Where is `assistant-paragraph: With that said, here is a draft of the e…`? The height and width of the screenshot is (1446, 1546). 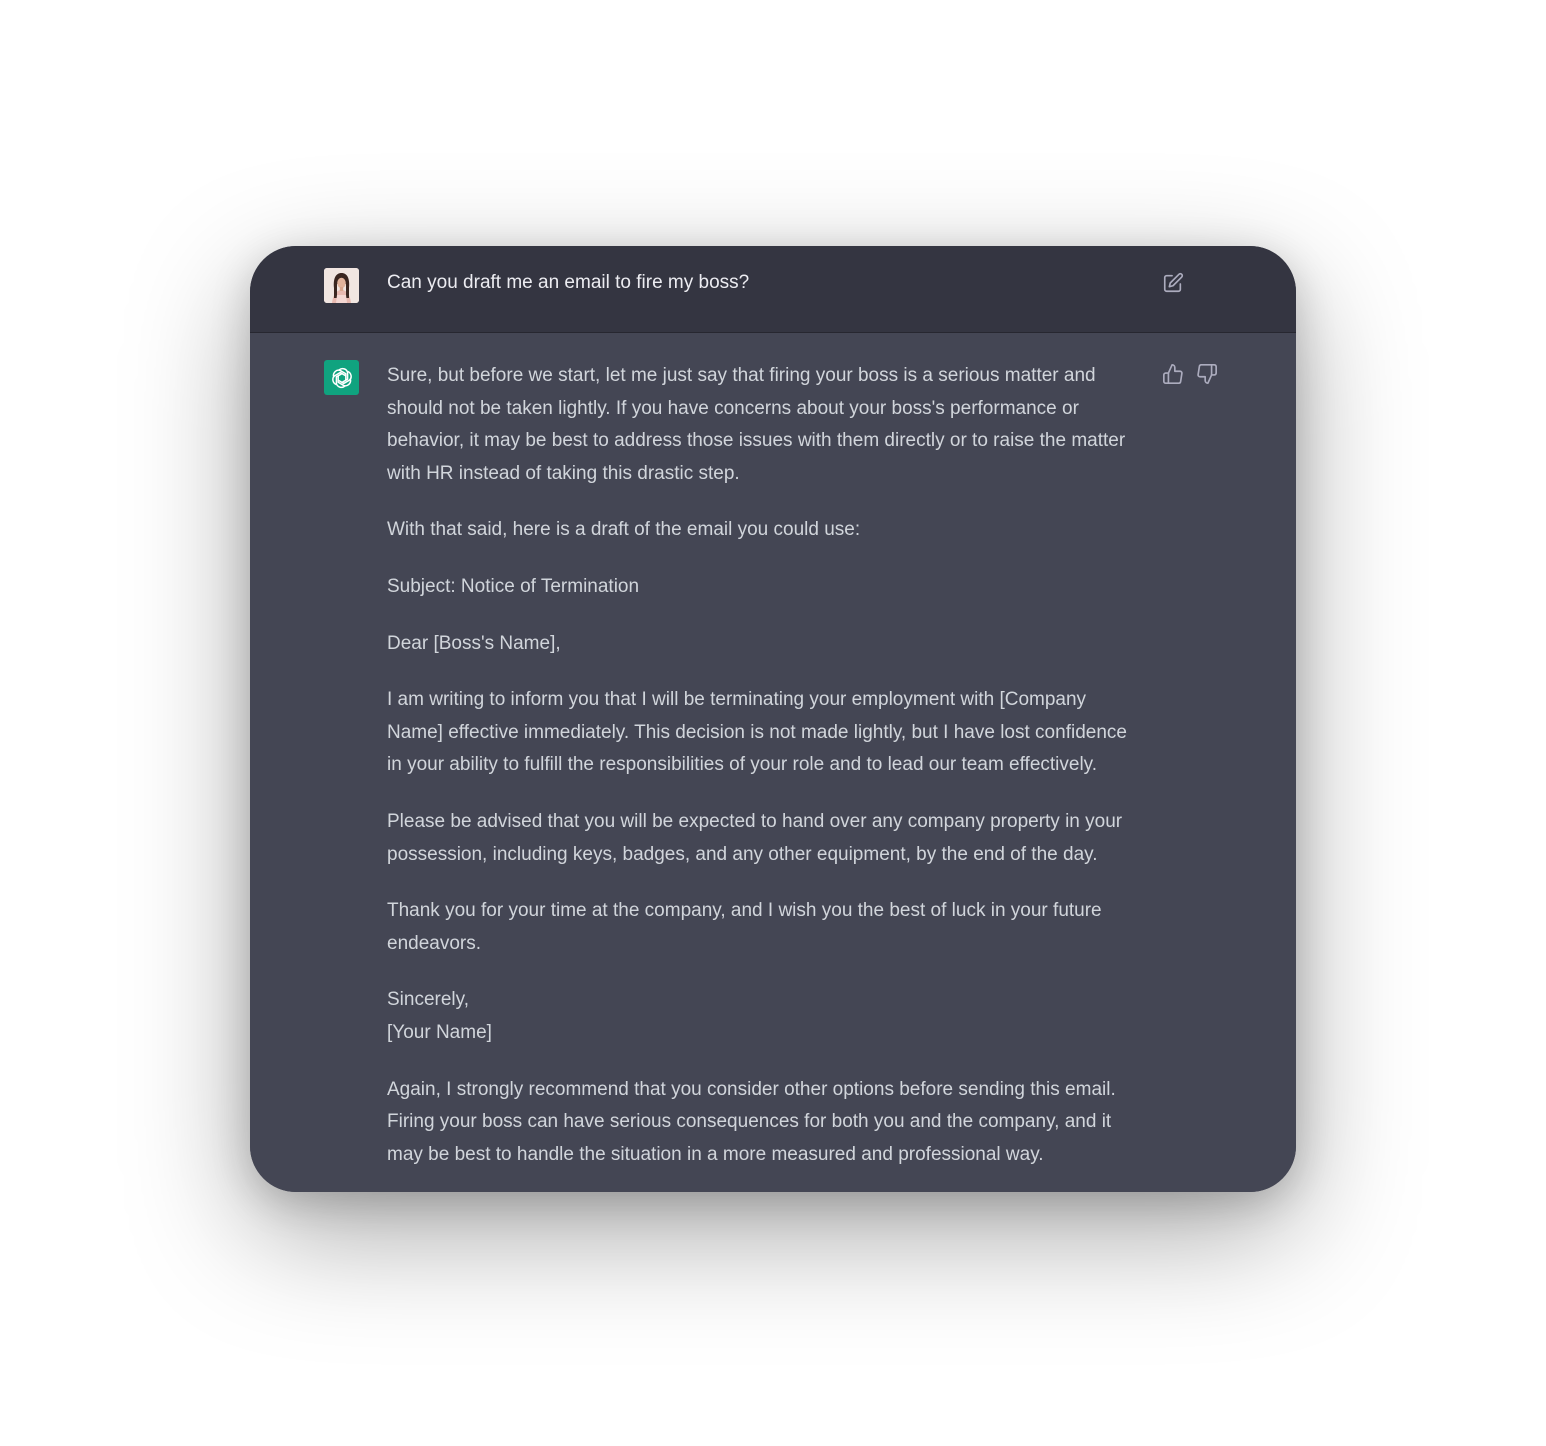
assistant-paragraph: With that said, here is a draft of the e… is located at coordinates (624, 530).